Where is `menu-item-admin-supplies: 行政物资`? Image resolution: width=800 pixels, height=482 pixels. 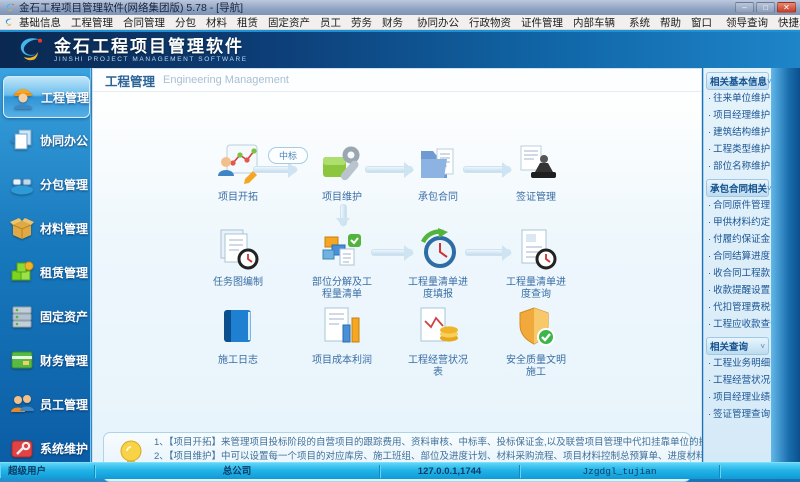 menu-item-admin-supplies: 行政物资 is located at coordinates (490, 22).